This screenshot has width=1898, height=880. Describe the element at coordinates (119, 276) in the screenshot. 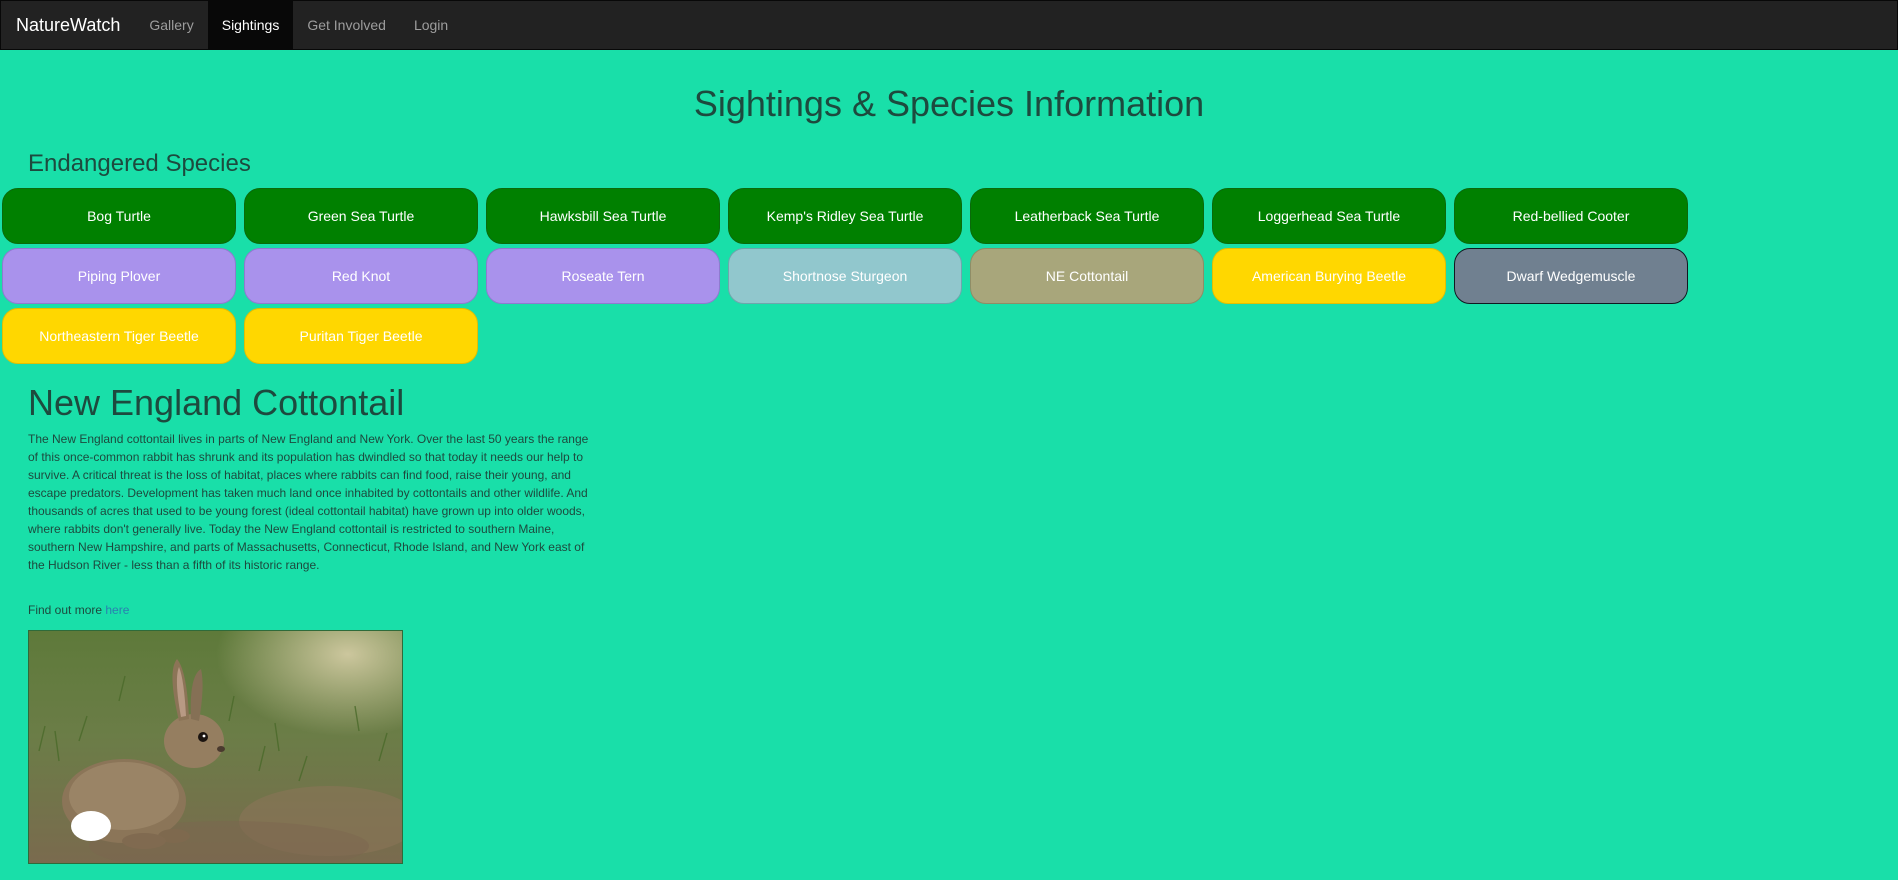

I see `species-button-piping-plover: Piping Plover` at that location.